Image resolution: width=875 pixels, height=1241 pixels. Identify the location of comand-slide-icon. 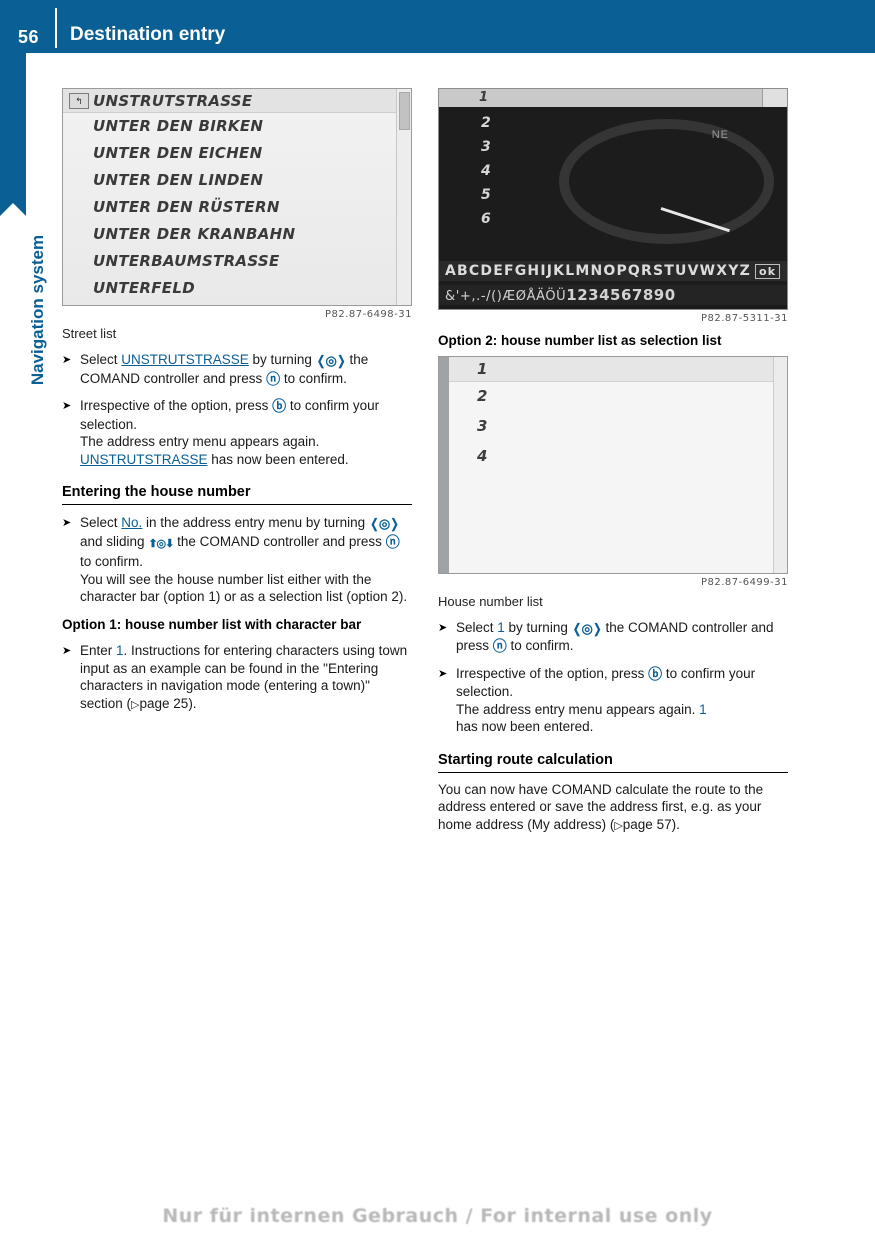
(160, 544).